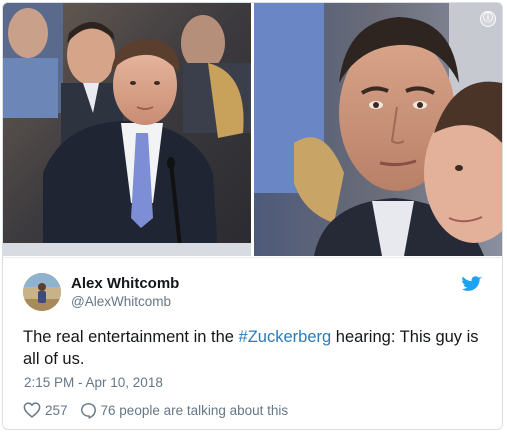 The height and width of the screenshot is (434, 507). I want to click on tweet-text-before: The real entertainment in the, so click(131, 337).